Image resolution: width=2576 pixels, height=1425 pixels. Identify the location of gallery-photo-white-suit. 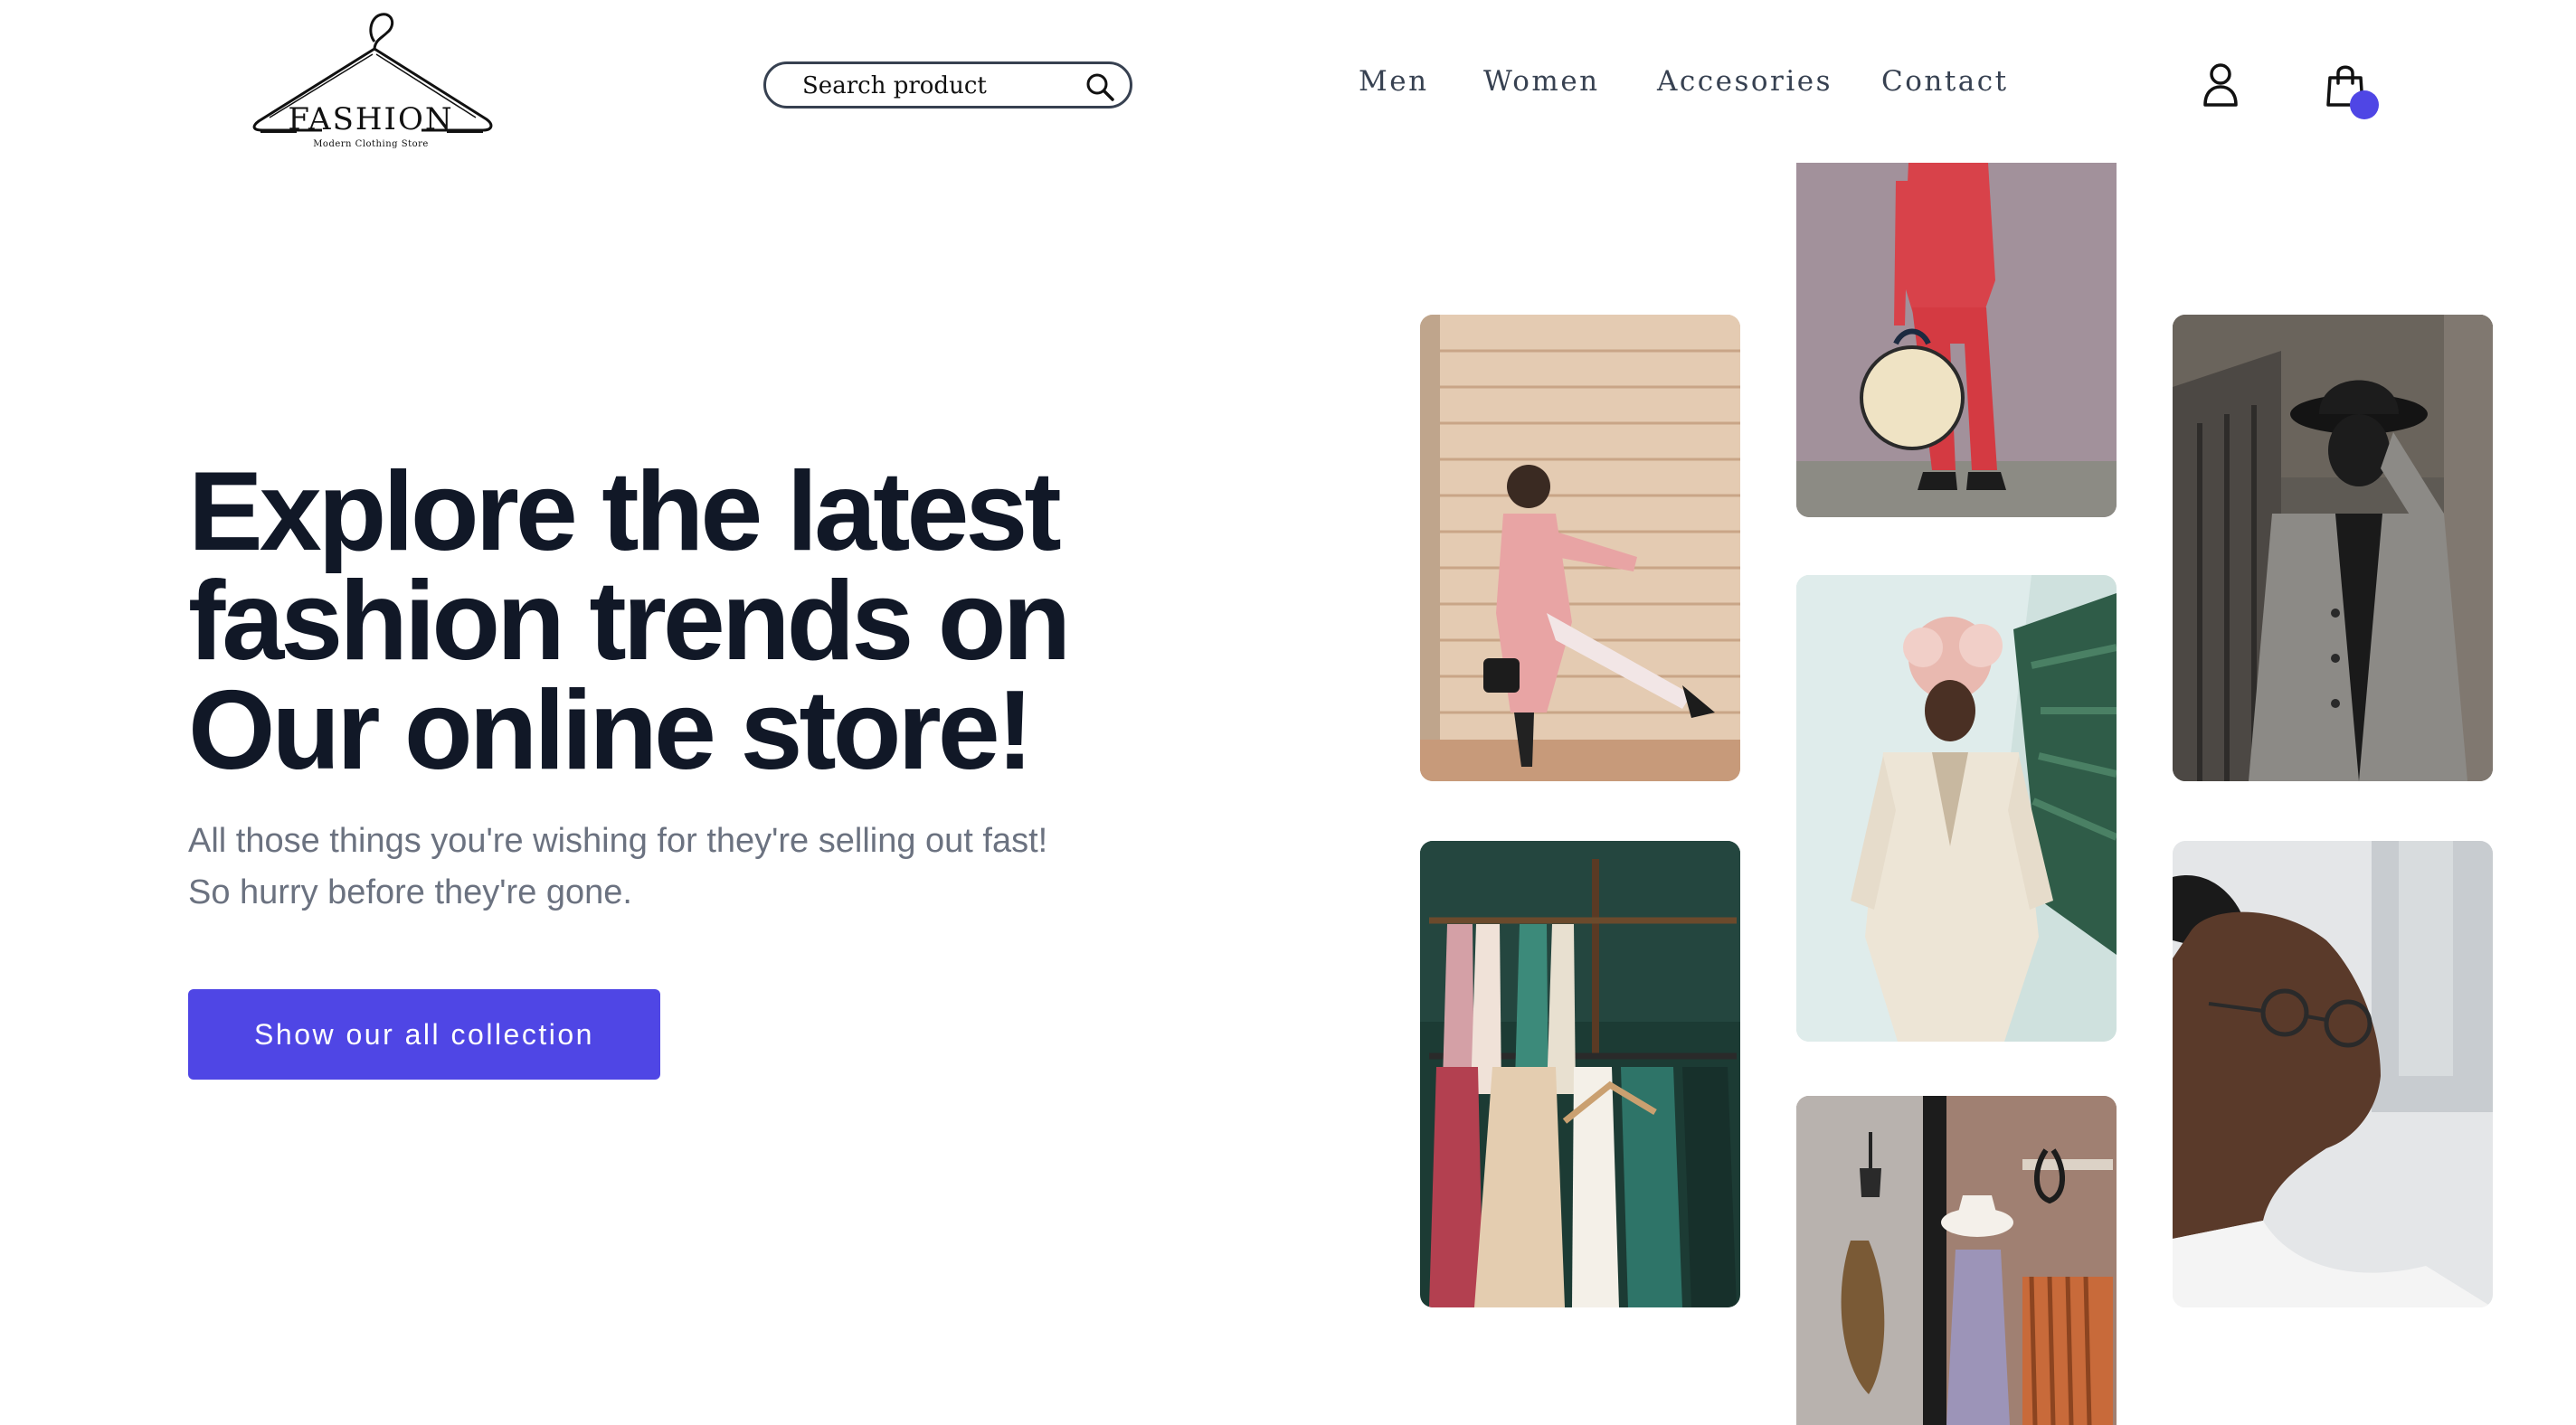
(1957, 808).